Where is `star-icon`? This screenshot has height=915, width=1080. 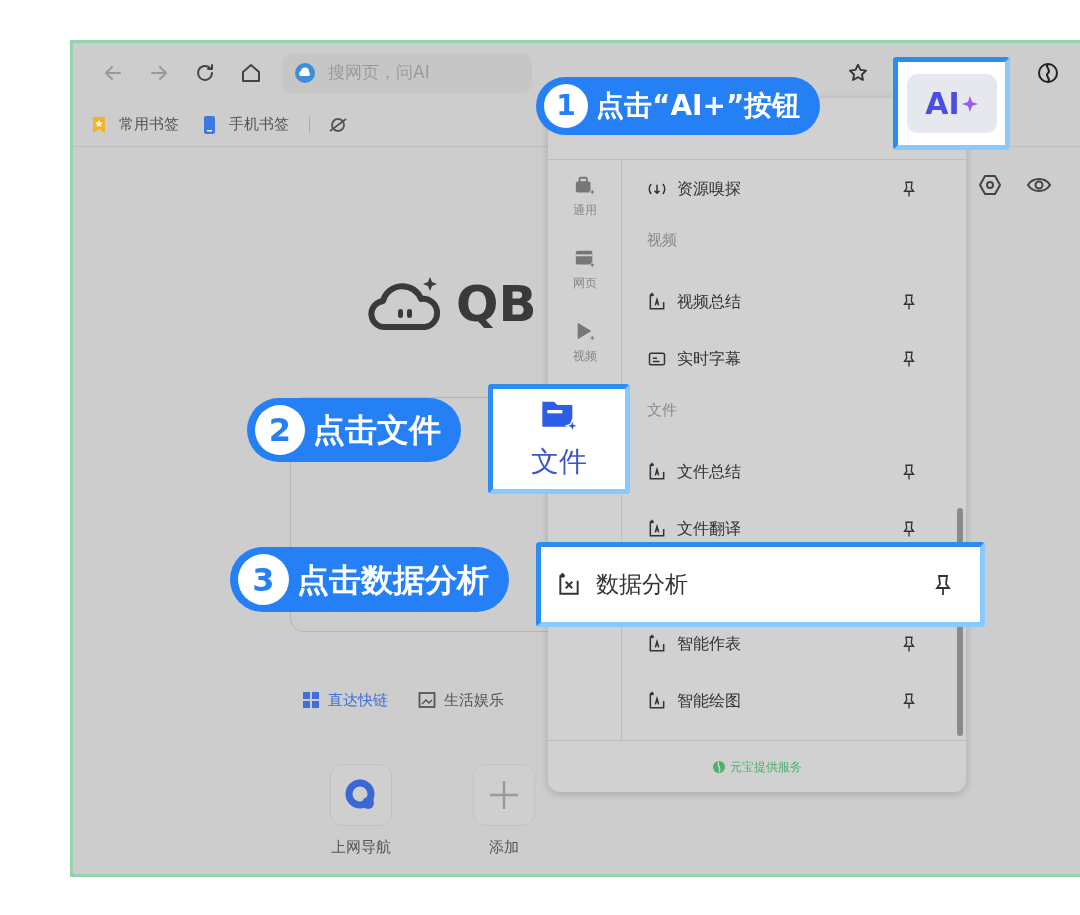 star-icon is located at coordinates (858, 73).